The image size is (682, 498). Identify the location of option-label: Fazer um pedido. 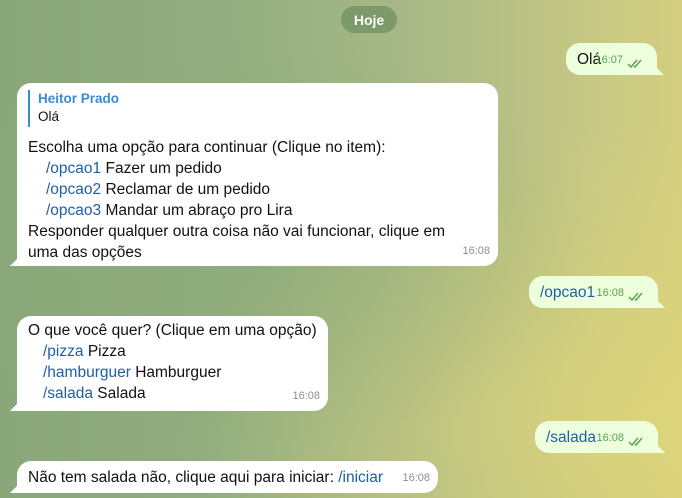
(163, 168).